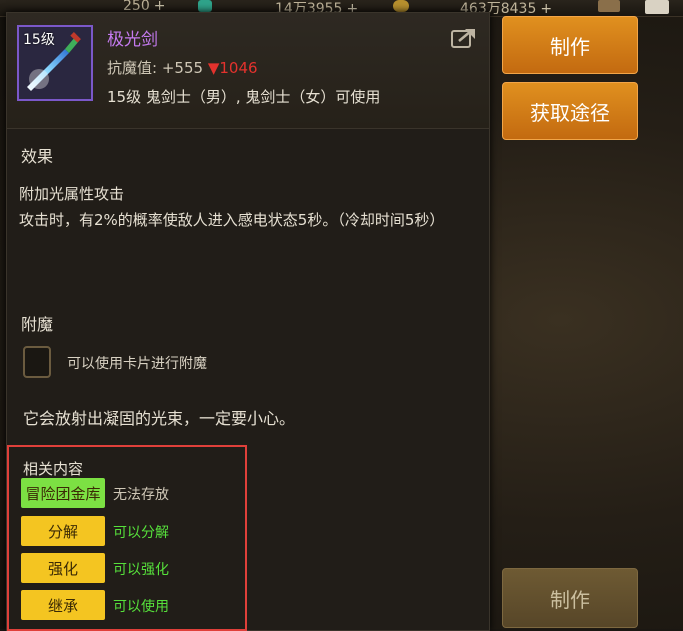 The width and height of the screenshot is (683, 631). I want to click on share-icon, so click(464, 38).